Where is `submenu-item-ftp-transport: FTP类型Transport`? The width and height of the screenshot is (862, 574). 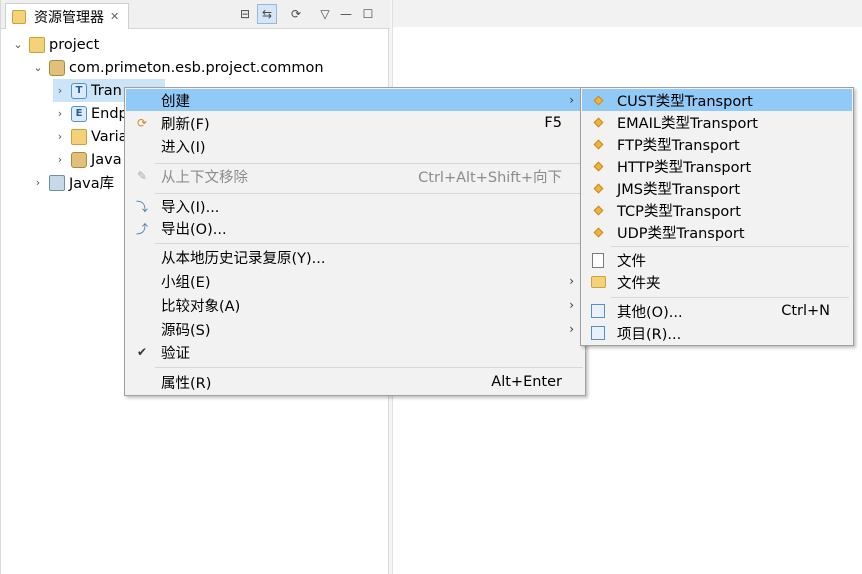 submenu-item-ftp-transport: FTP类型Transport is located at coordinates (717, 144).